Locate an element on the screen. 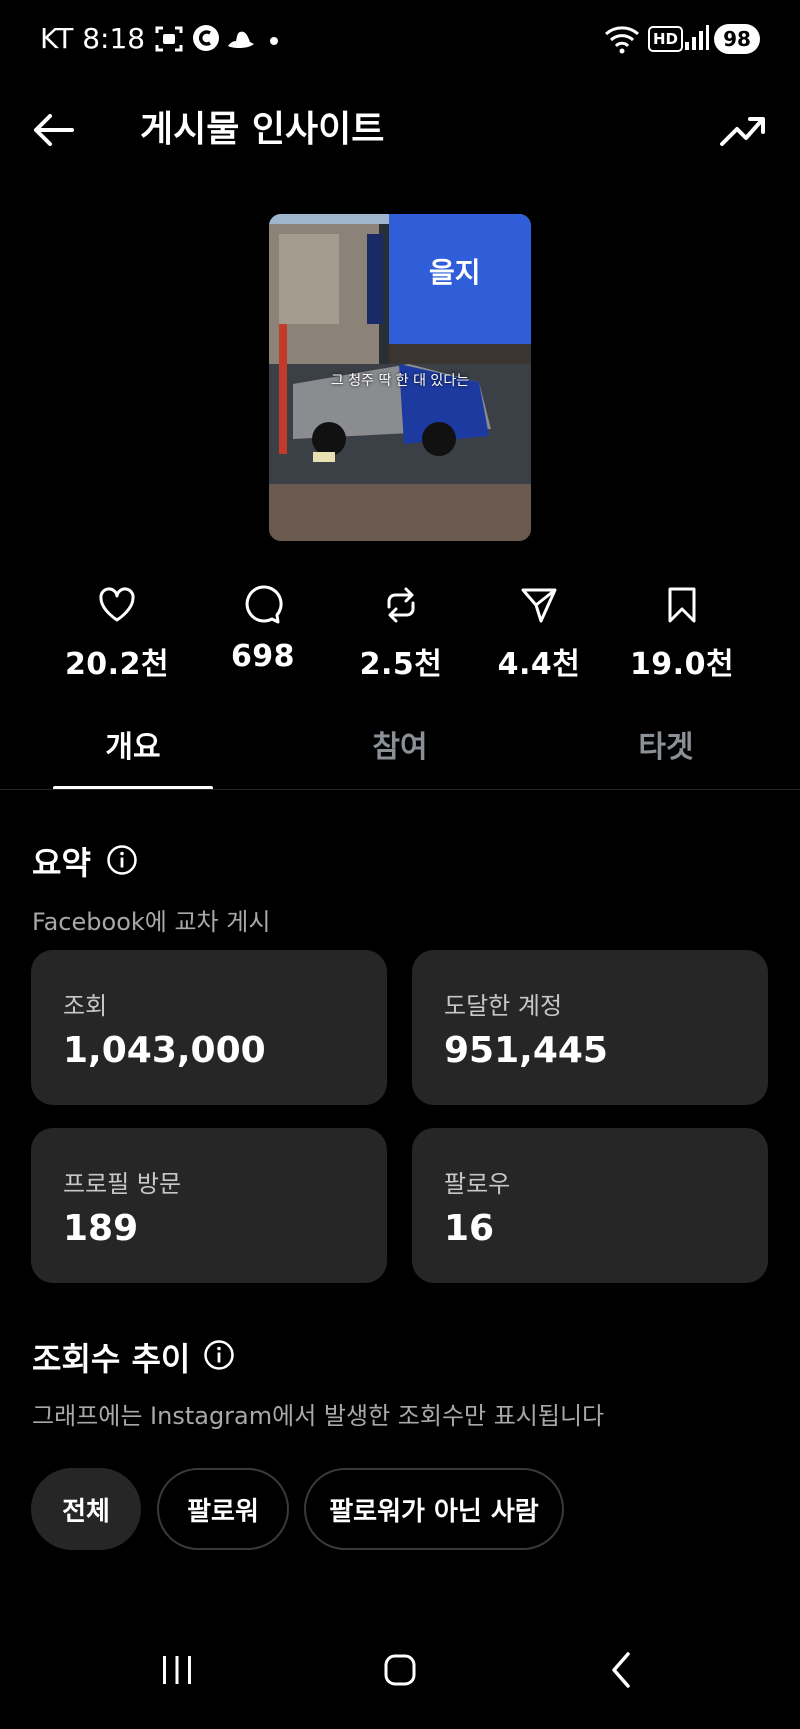  filter-all-chip: 전체 is located at coordinates (86, 1509).